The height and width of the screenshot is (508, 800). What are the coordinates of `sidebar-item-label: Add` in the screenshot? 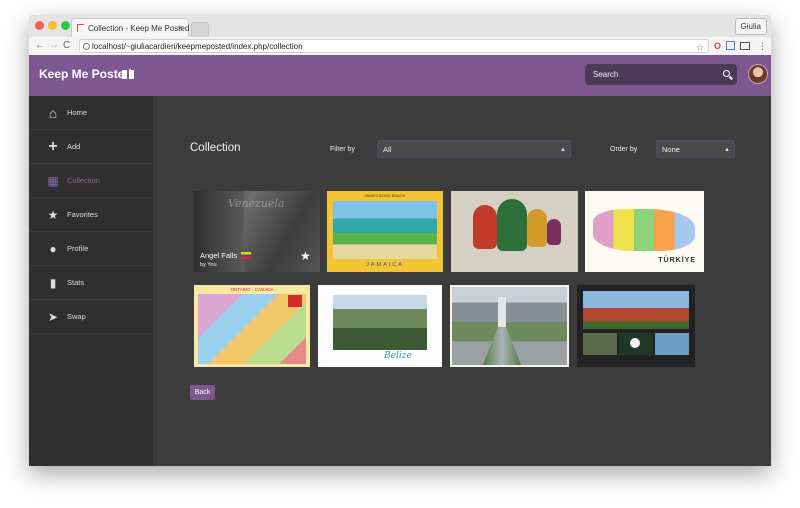 It's located at (74, 146).